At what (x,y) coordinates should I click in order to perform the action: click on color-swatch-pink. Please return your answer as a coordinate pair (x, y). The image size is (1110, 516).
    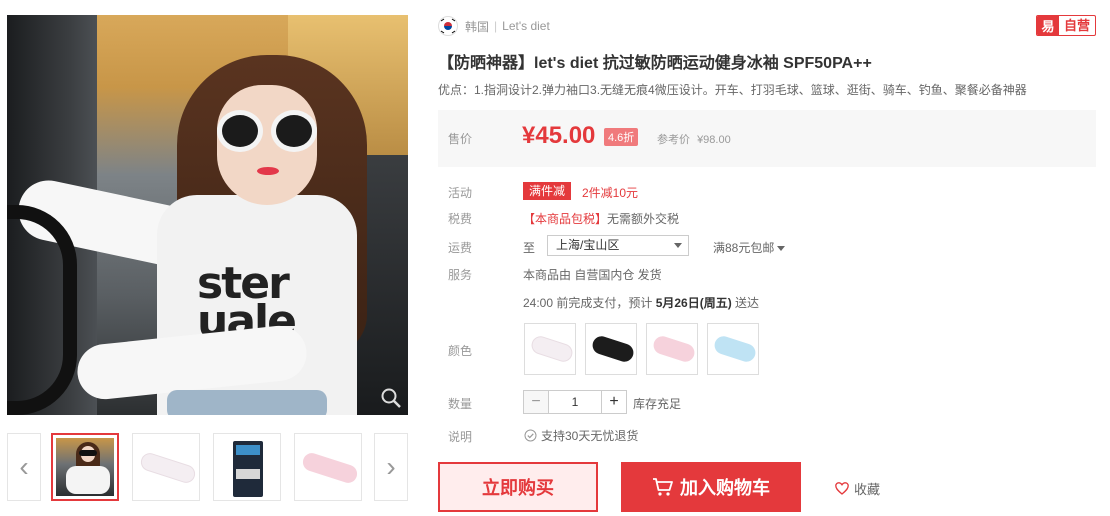
    Looking at the image, I should click on (674, 349).